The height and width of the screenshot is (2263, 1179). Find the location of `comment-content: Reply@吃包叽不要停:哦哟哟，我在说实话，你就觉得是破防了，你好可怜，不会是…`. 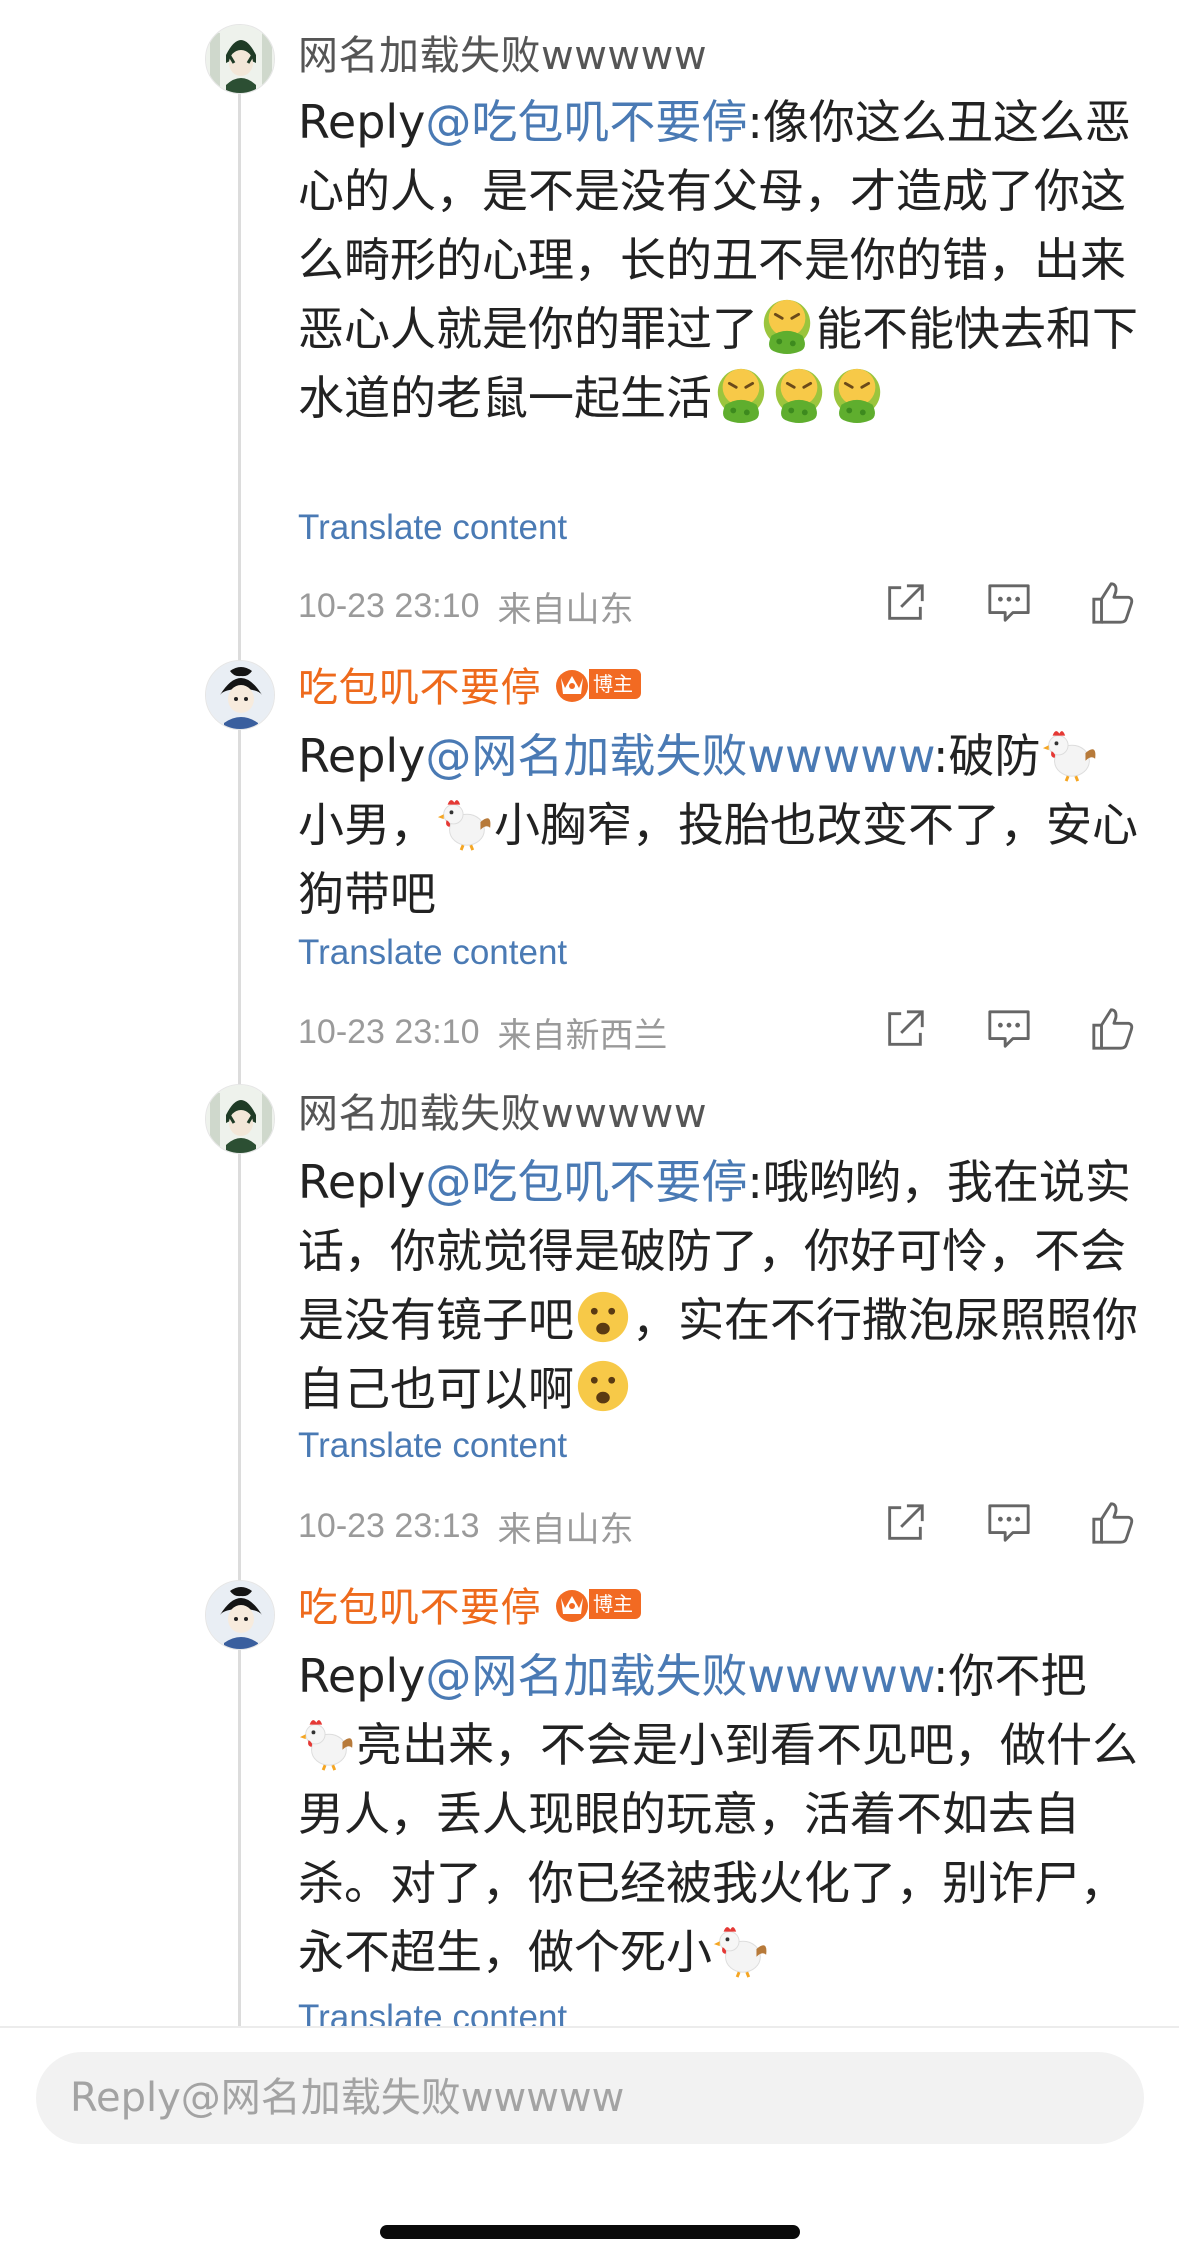

comment-content: Reply@吃包叽不要停:哦哟哟，我在说实话，你就觉得是破防了，你好可怜，不会是… is located at coordinates (718, 1286).